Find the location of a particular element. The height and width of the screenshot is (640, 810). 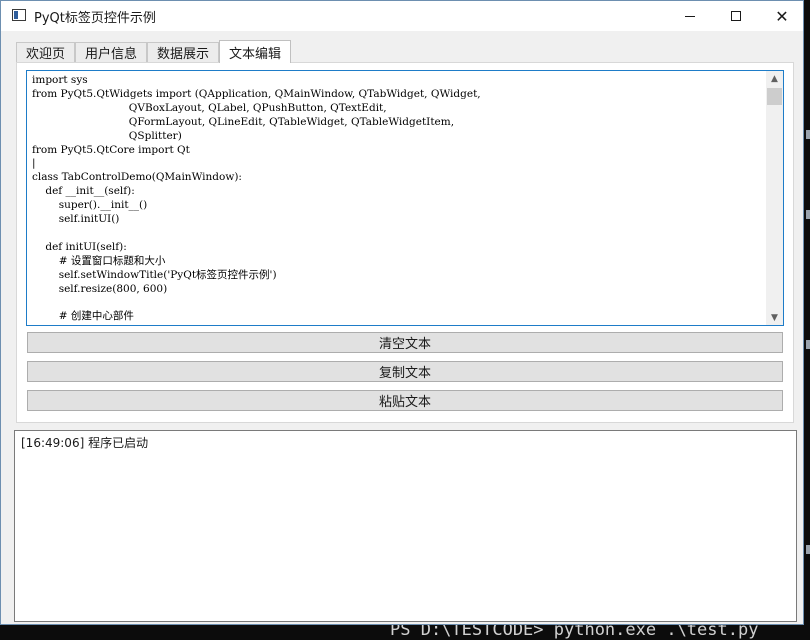

scroll-down-button: ▼ is located at coordinates (774, 317).